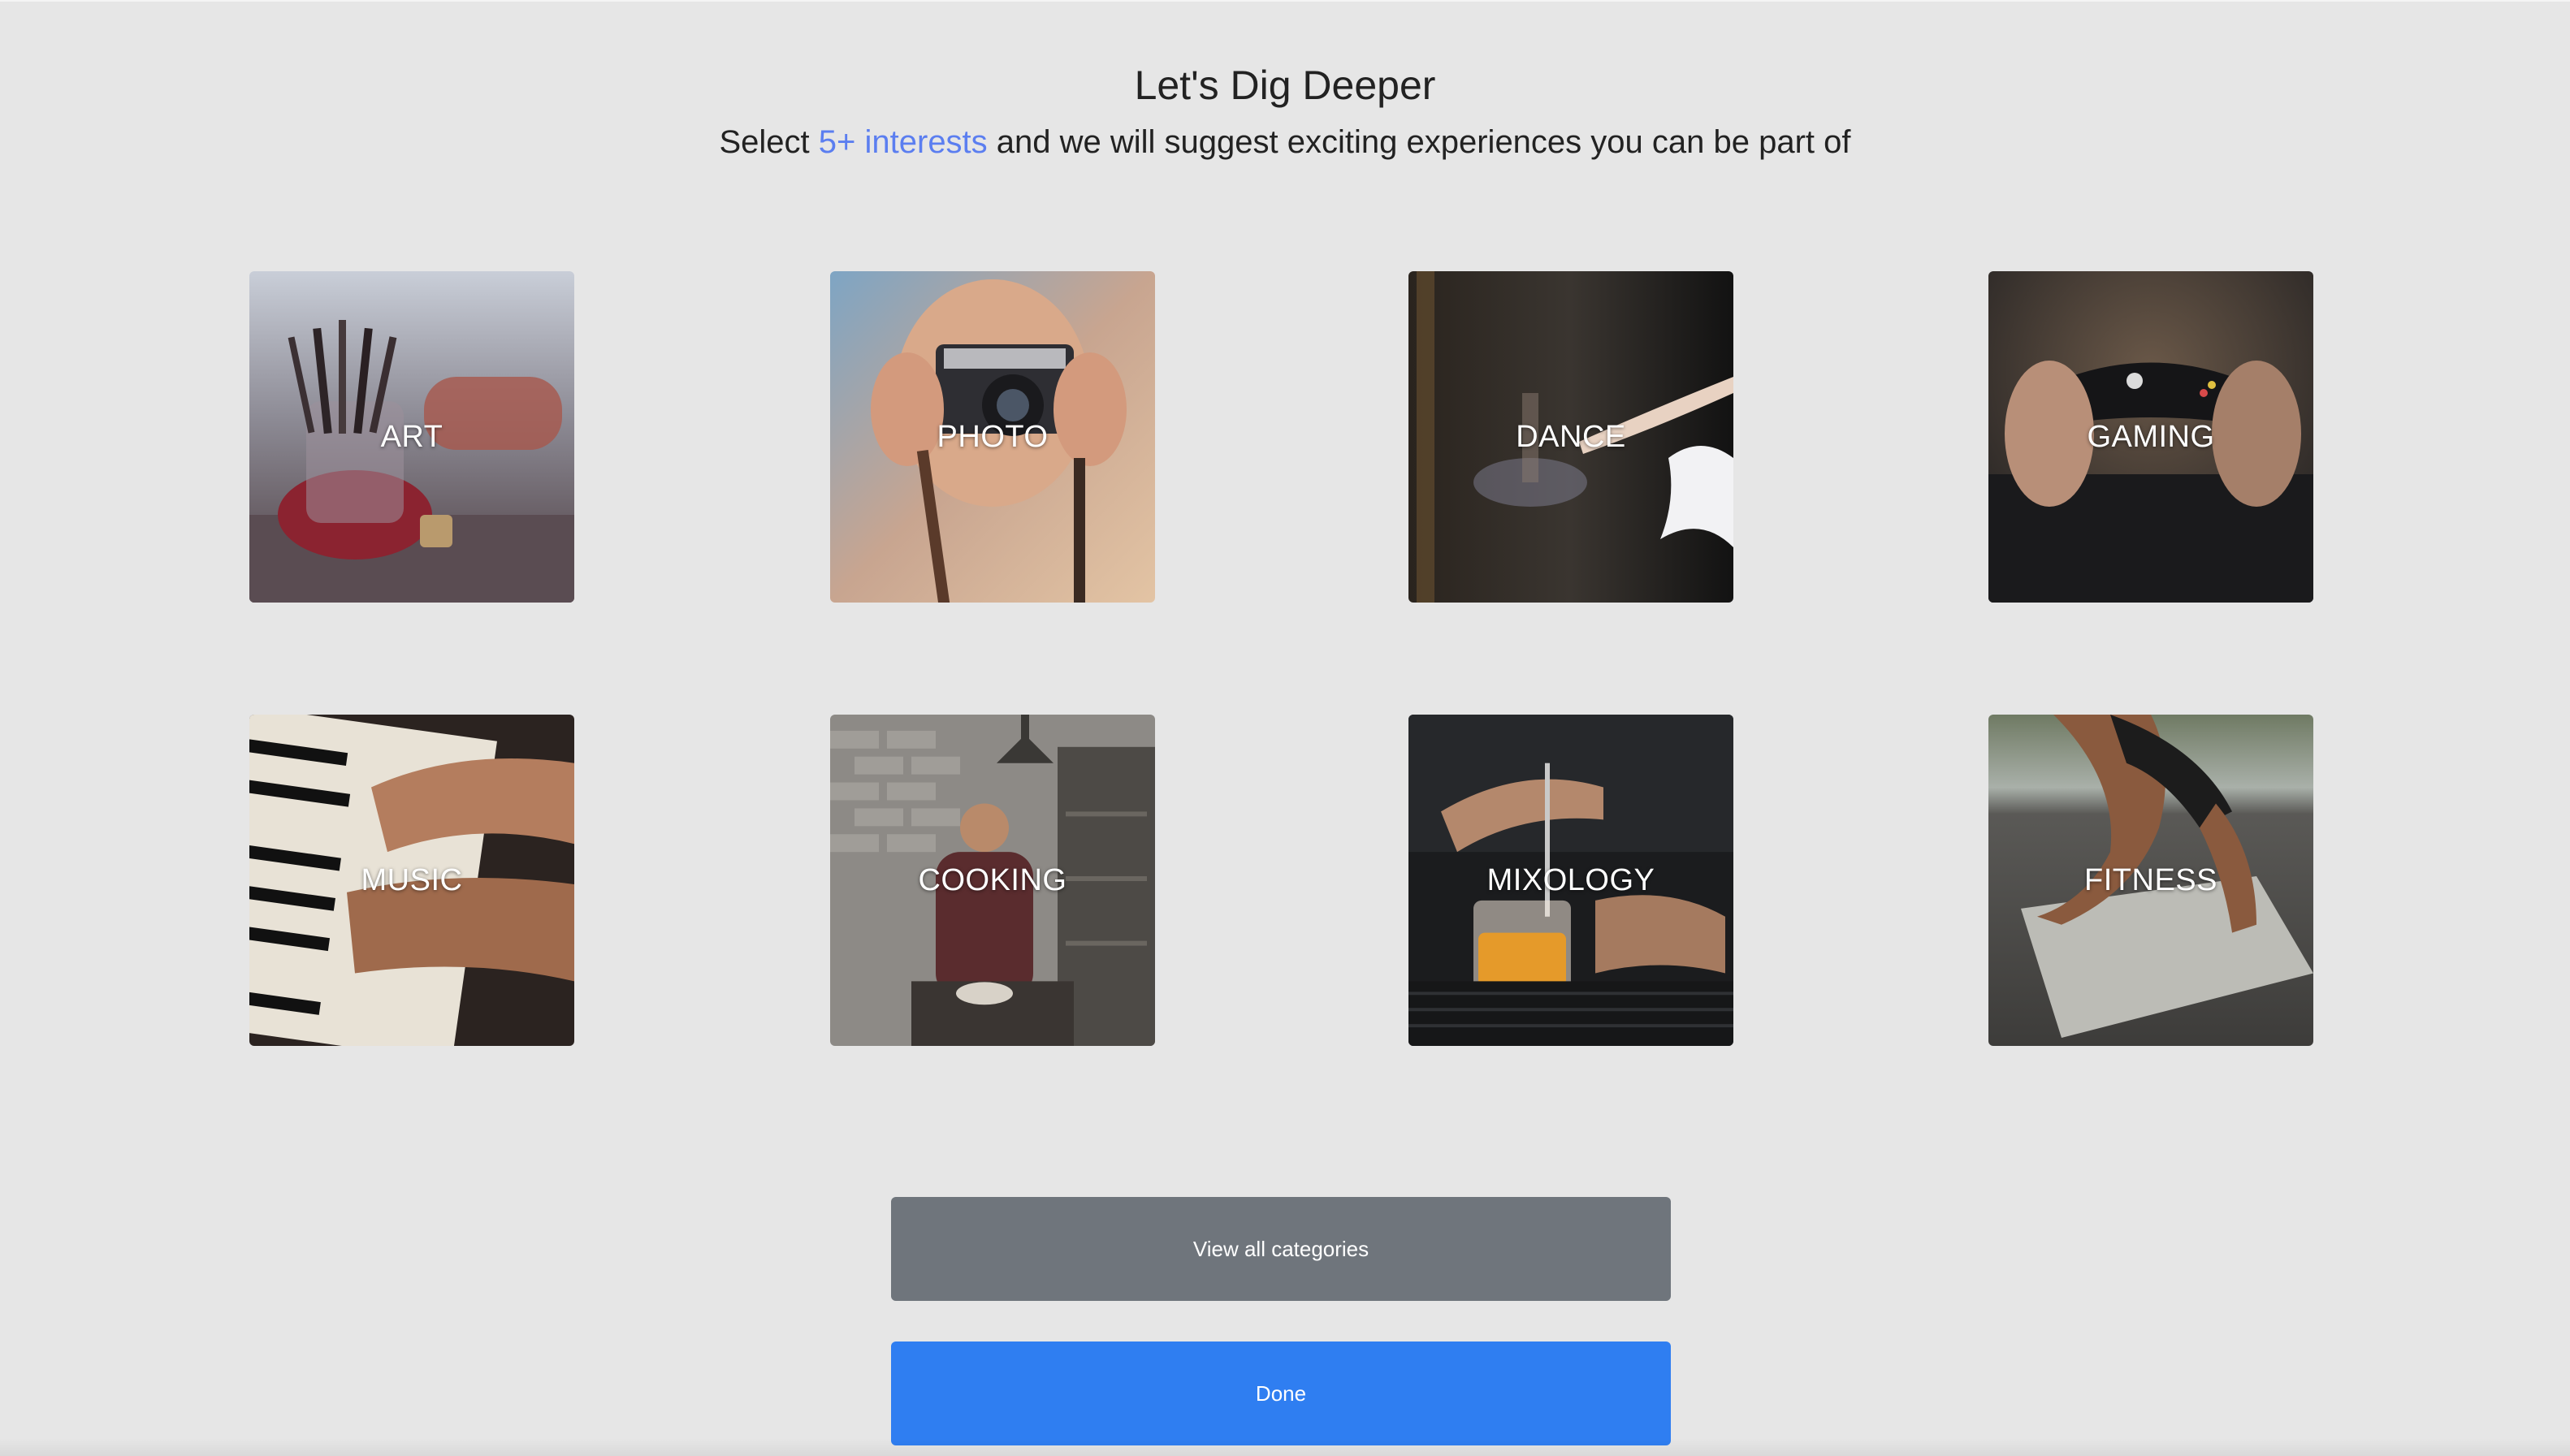 The image size is (2570, 1456). What do you see at coordinates (1285, 1) in the screenshot?
I see `top-divider` at bounding box center [1285, 1].